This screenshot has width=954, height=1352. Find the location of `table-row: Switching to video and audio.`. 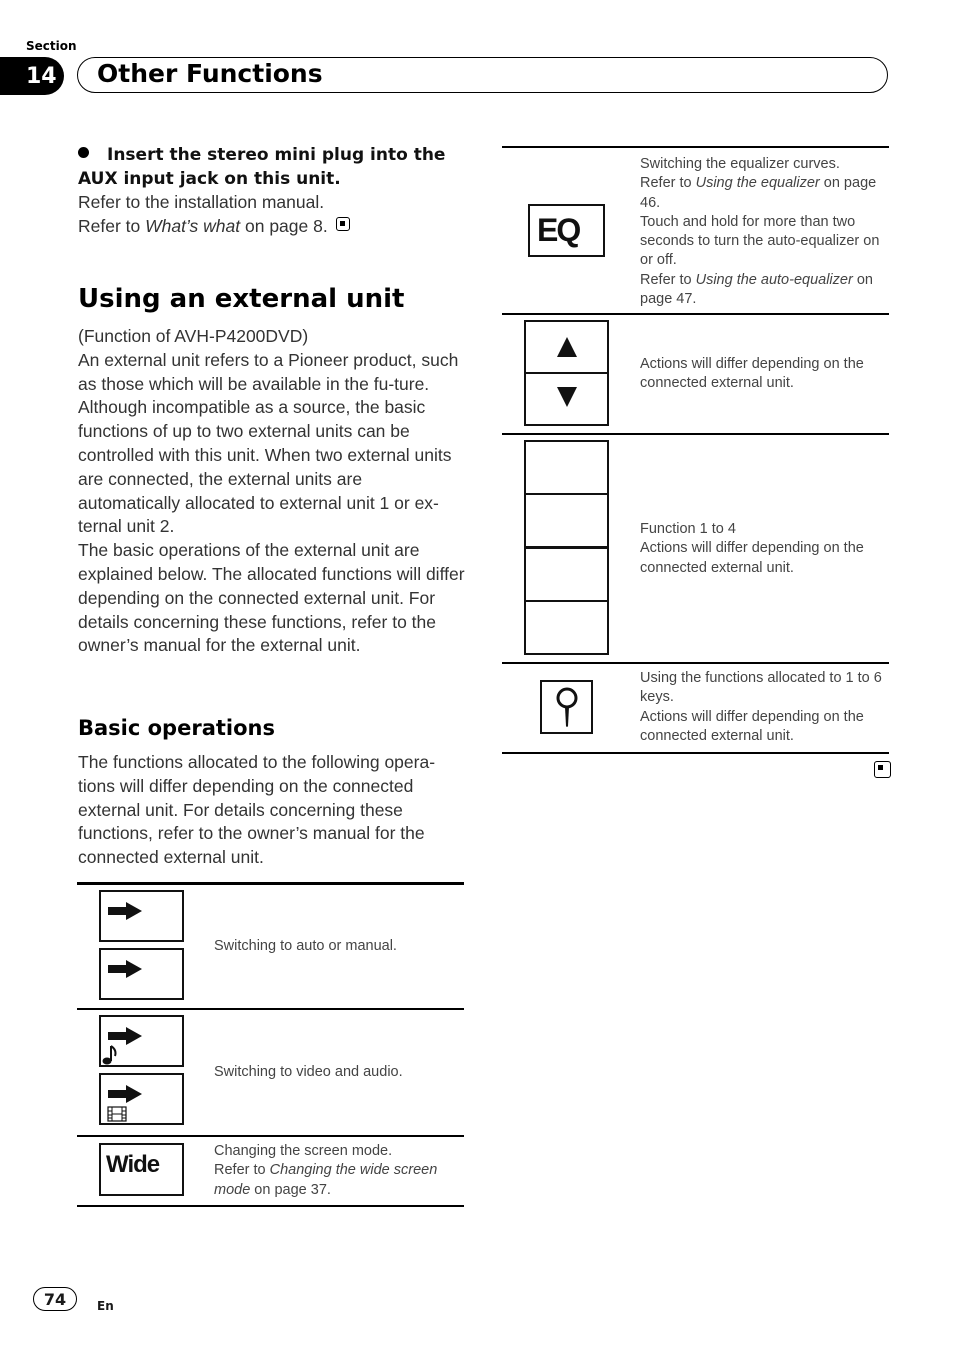

table-row: Switching to video and audio. is located at coordinates (270, 1073).